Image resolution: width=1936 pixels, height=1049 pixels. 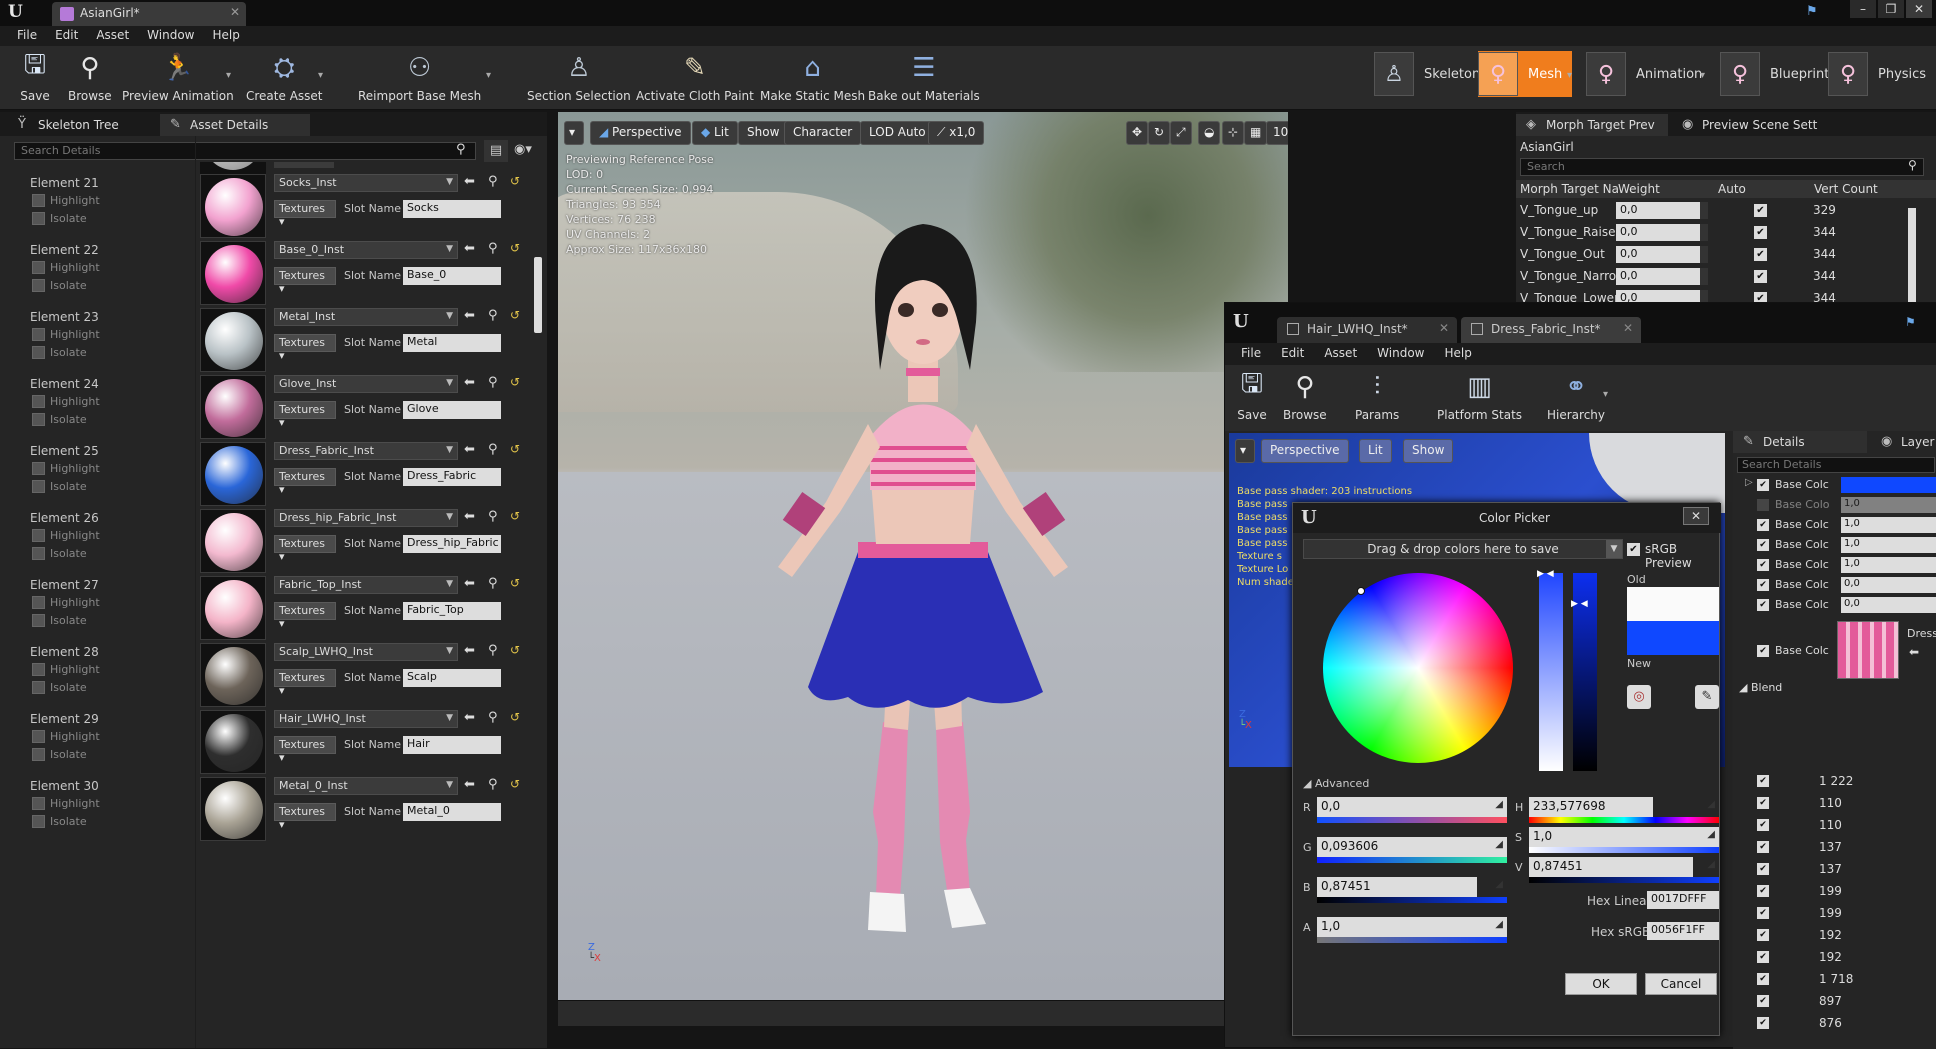 What do you see at coordinates (812, 76) in the screenshot?
I see `make-static-mesh-button: ⌂ Make Static Mesh` at bounding box center [812, 76].